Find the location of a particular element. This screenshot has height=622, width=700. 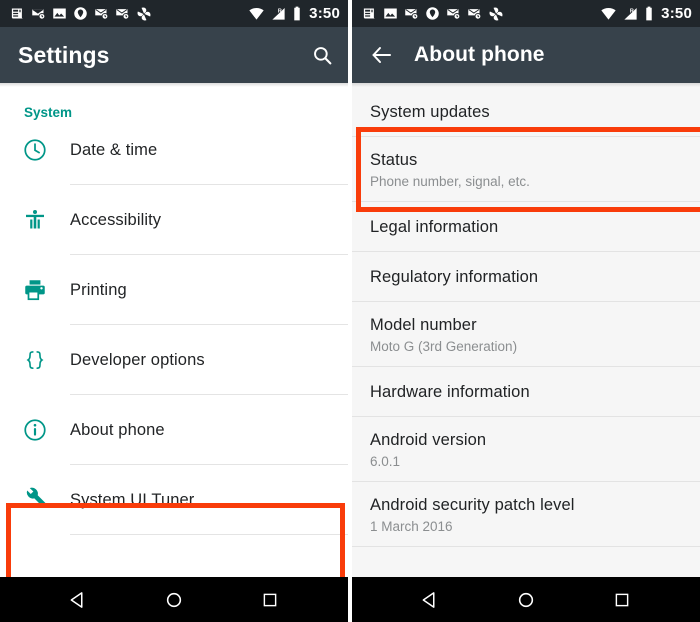

status-bar-right: R 3:50 is located at coordinates (526, 13).